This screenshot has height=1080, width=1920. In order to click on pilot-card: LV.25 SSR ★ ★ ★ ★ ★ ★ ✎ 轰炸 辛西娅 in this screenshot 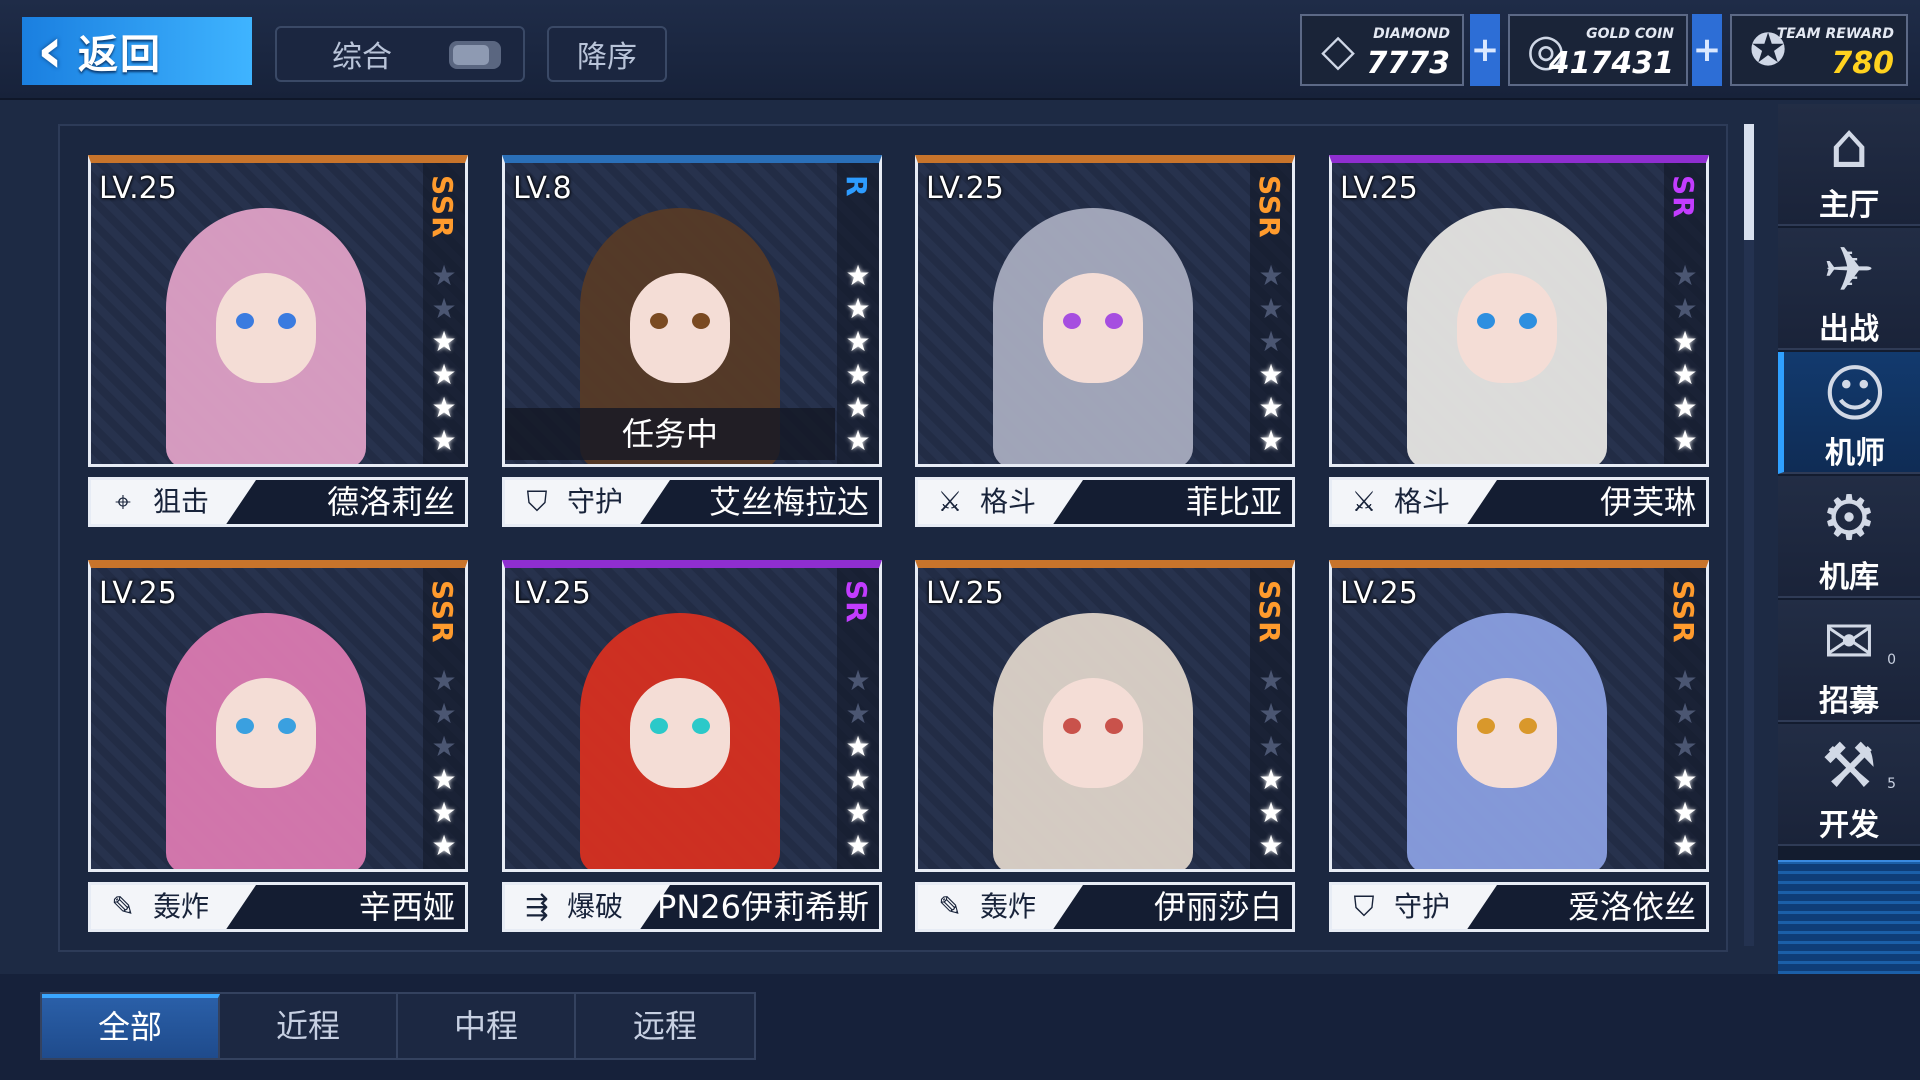, I will do `click(278, 746)`.